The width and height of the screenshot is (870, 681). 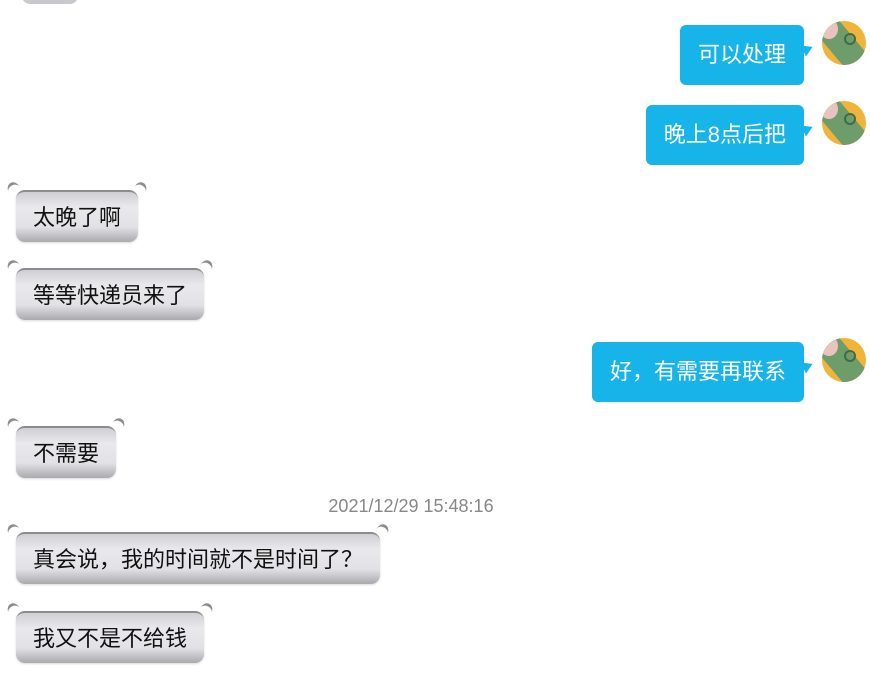 I want to click on message-text: 太晚了啊, so click(x=77, y=217).